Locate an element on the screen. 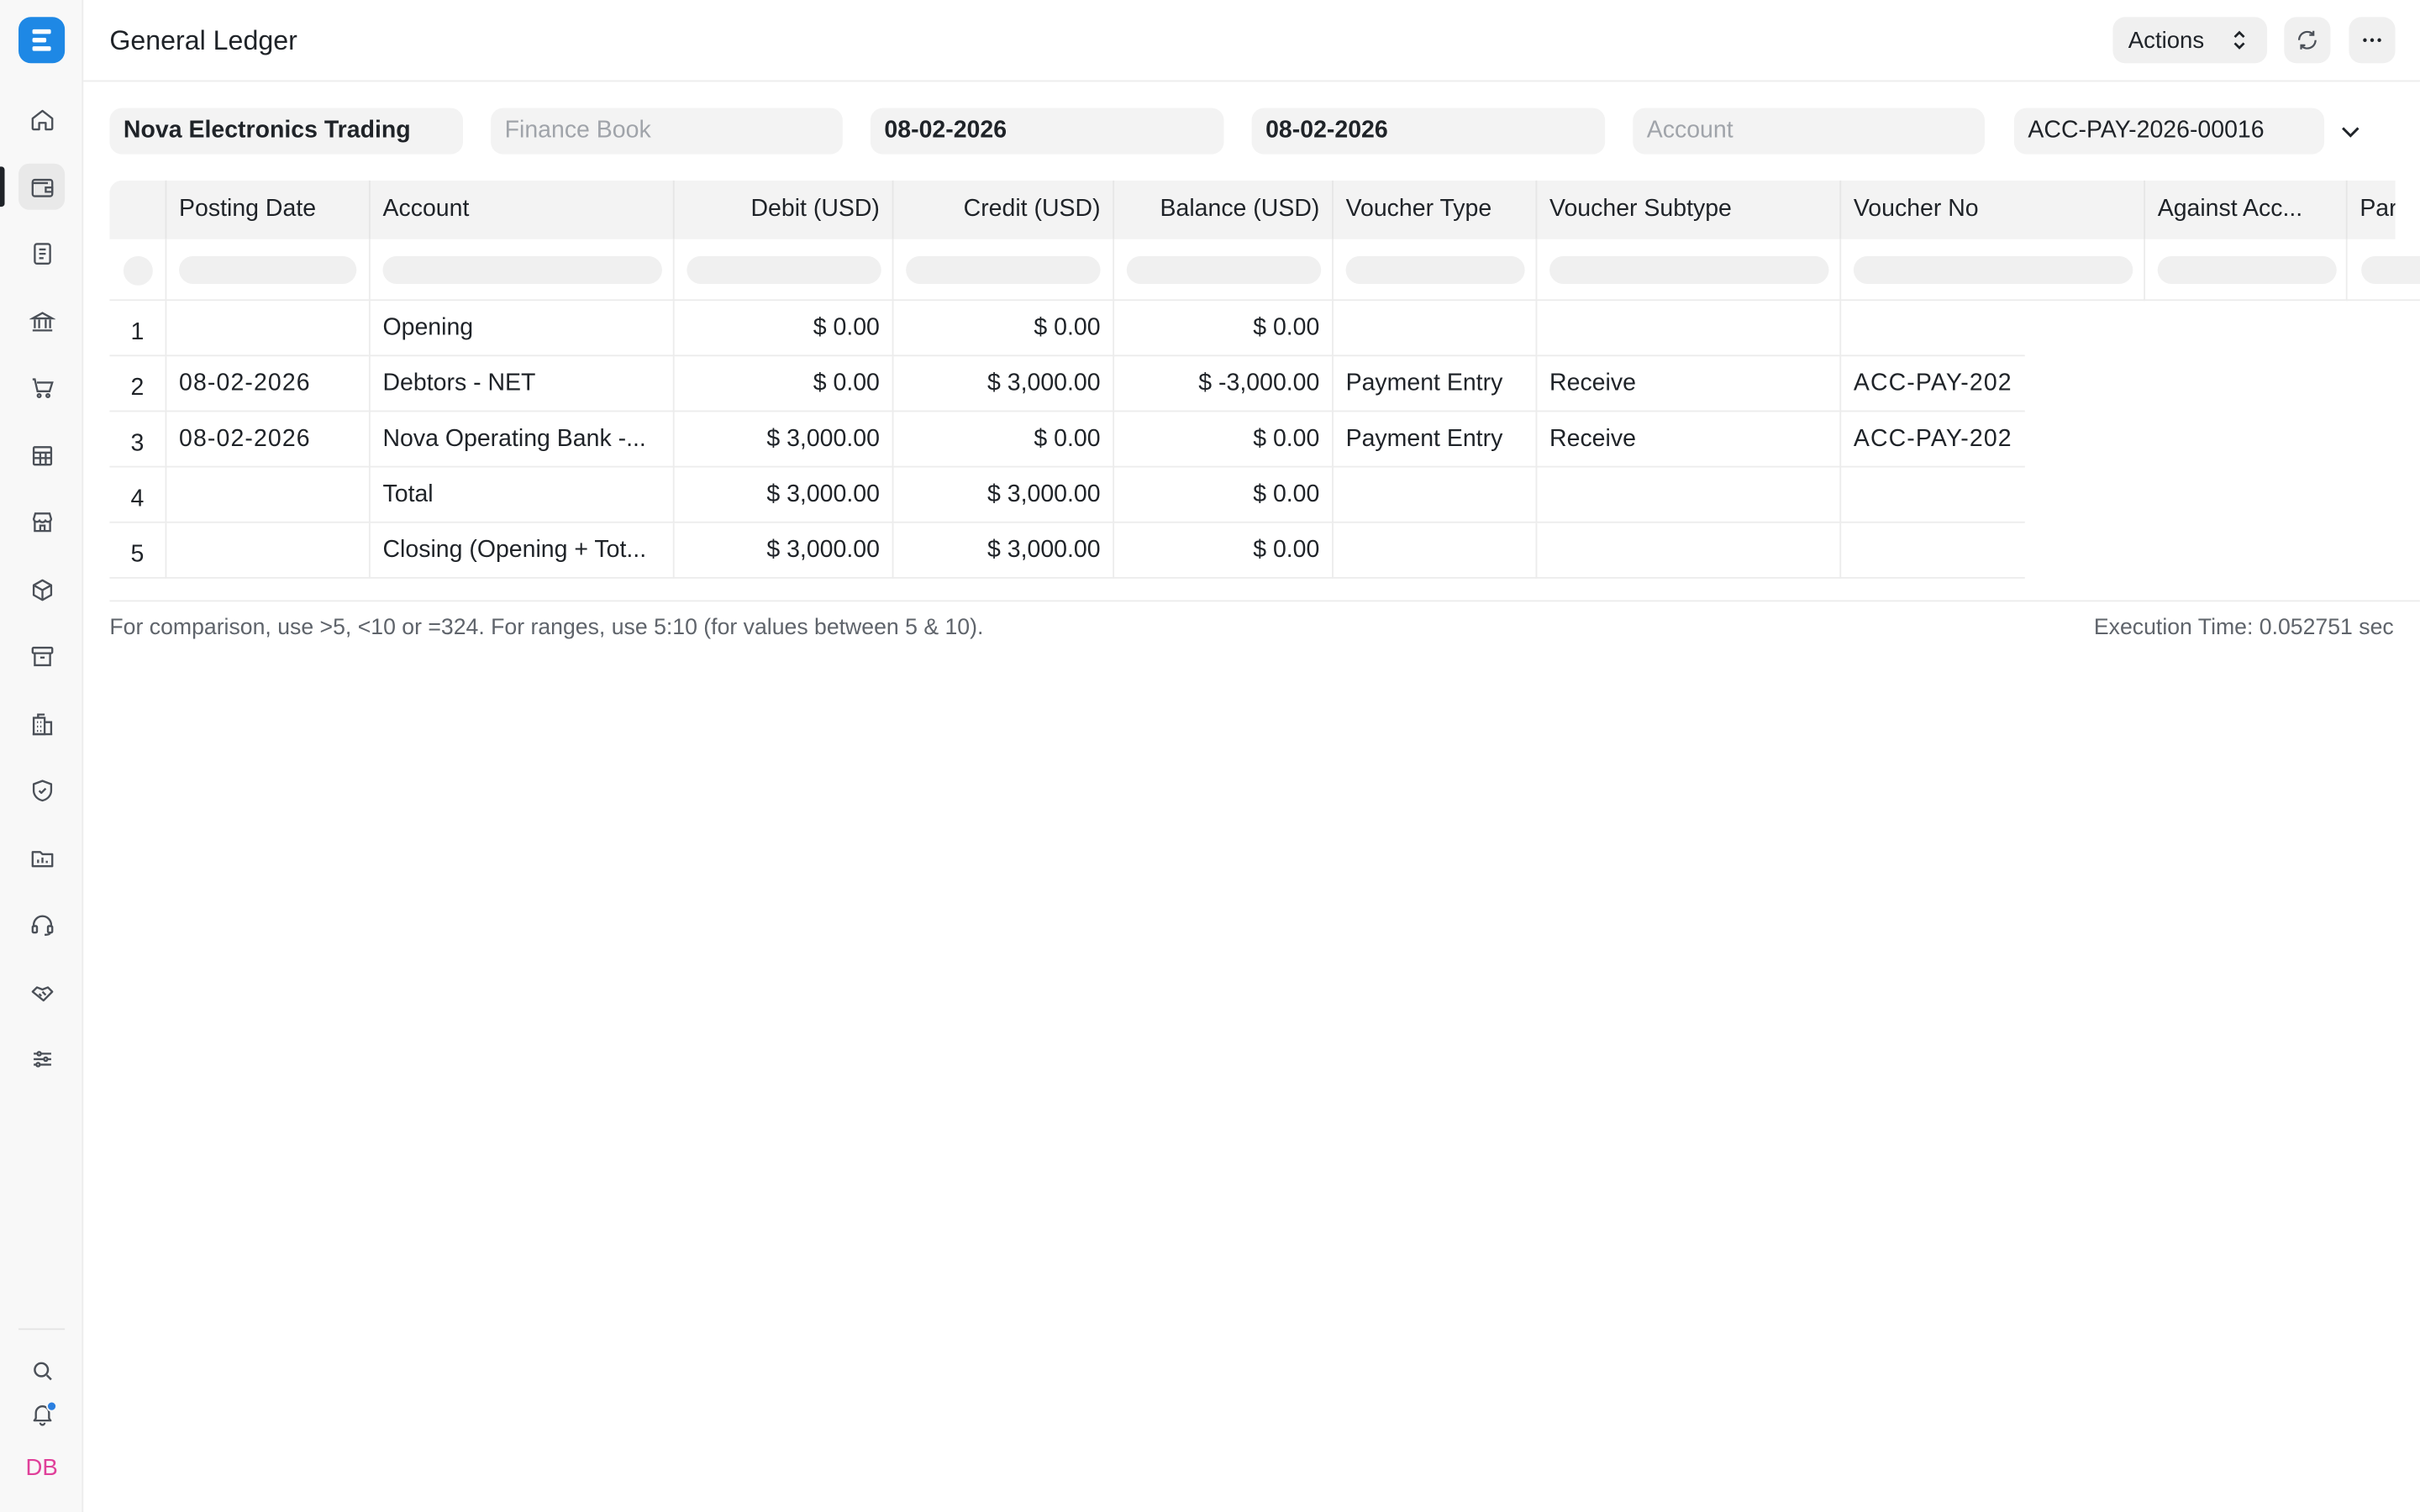 The image size is (2420, 1512). column-header: Posting Date is located at coordinates (268, 209).